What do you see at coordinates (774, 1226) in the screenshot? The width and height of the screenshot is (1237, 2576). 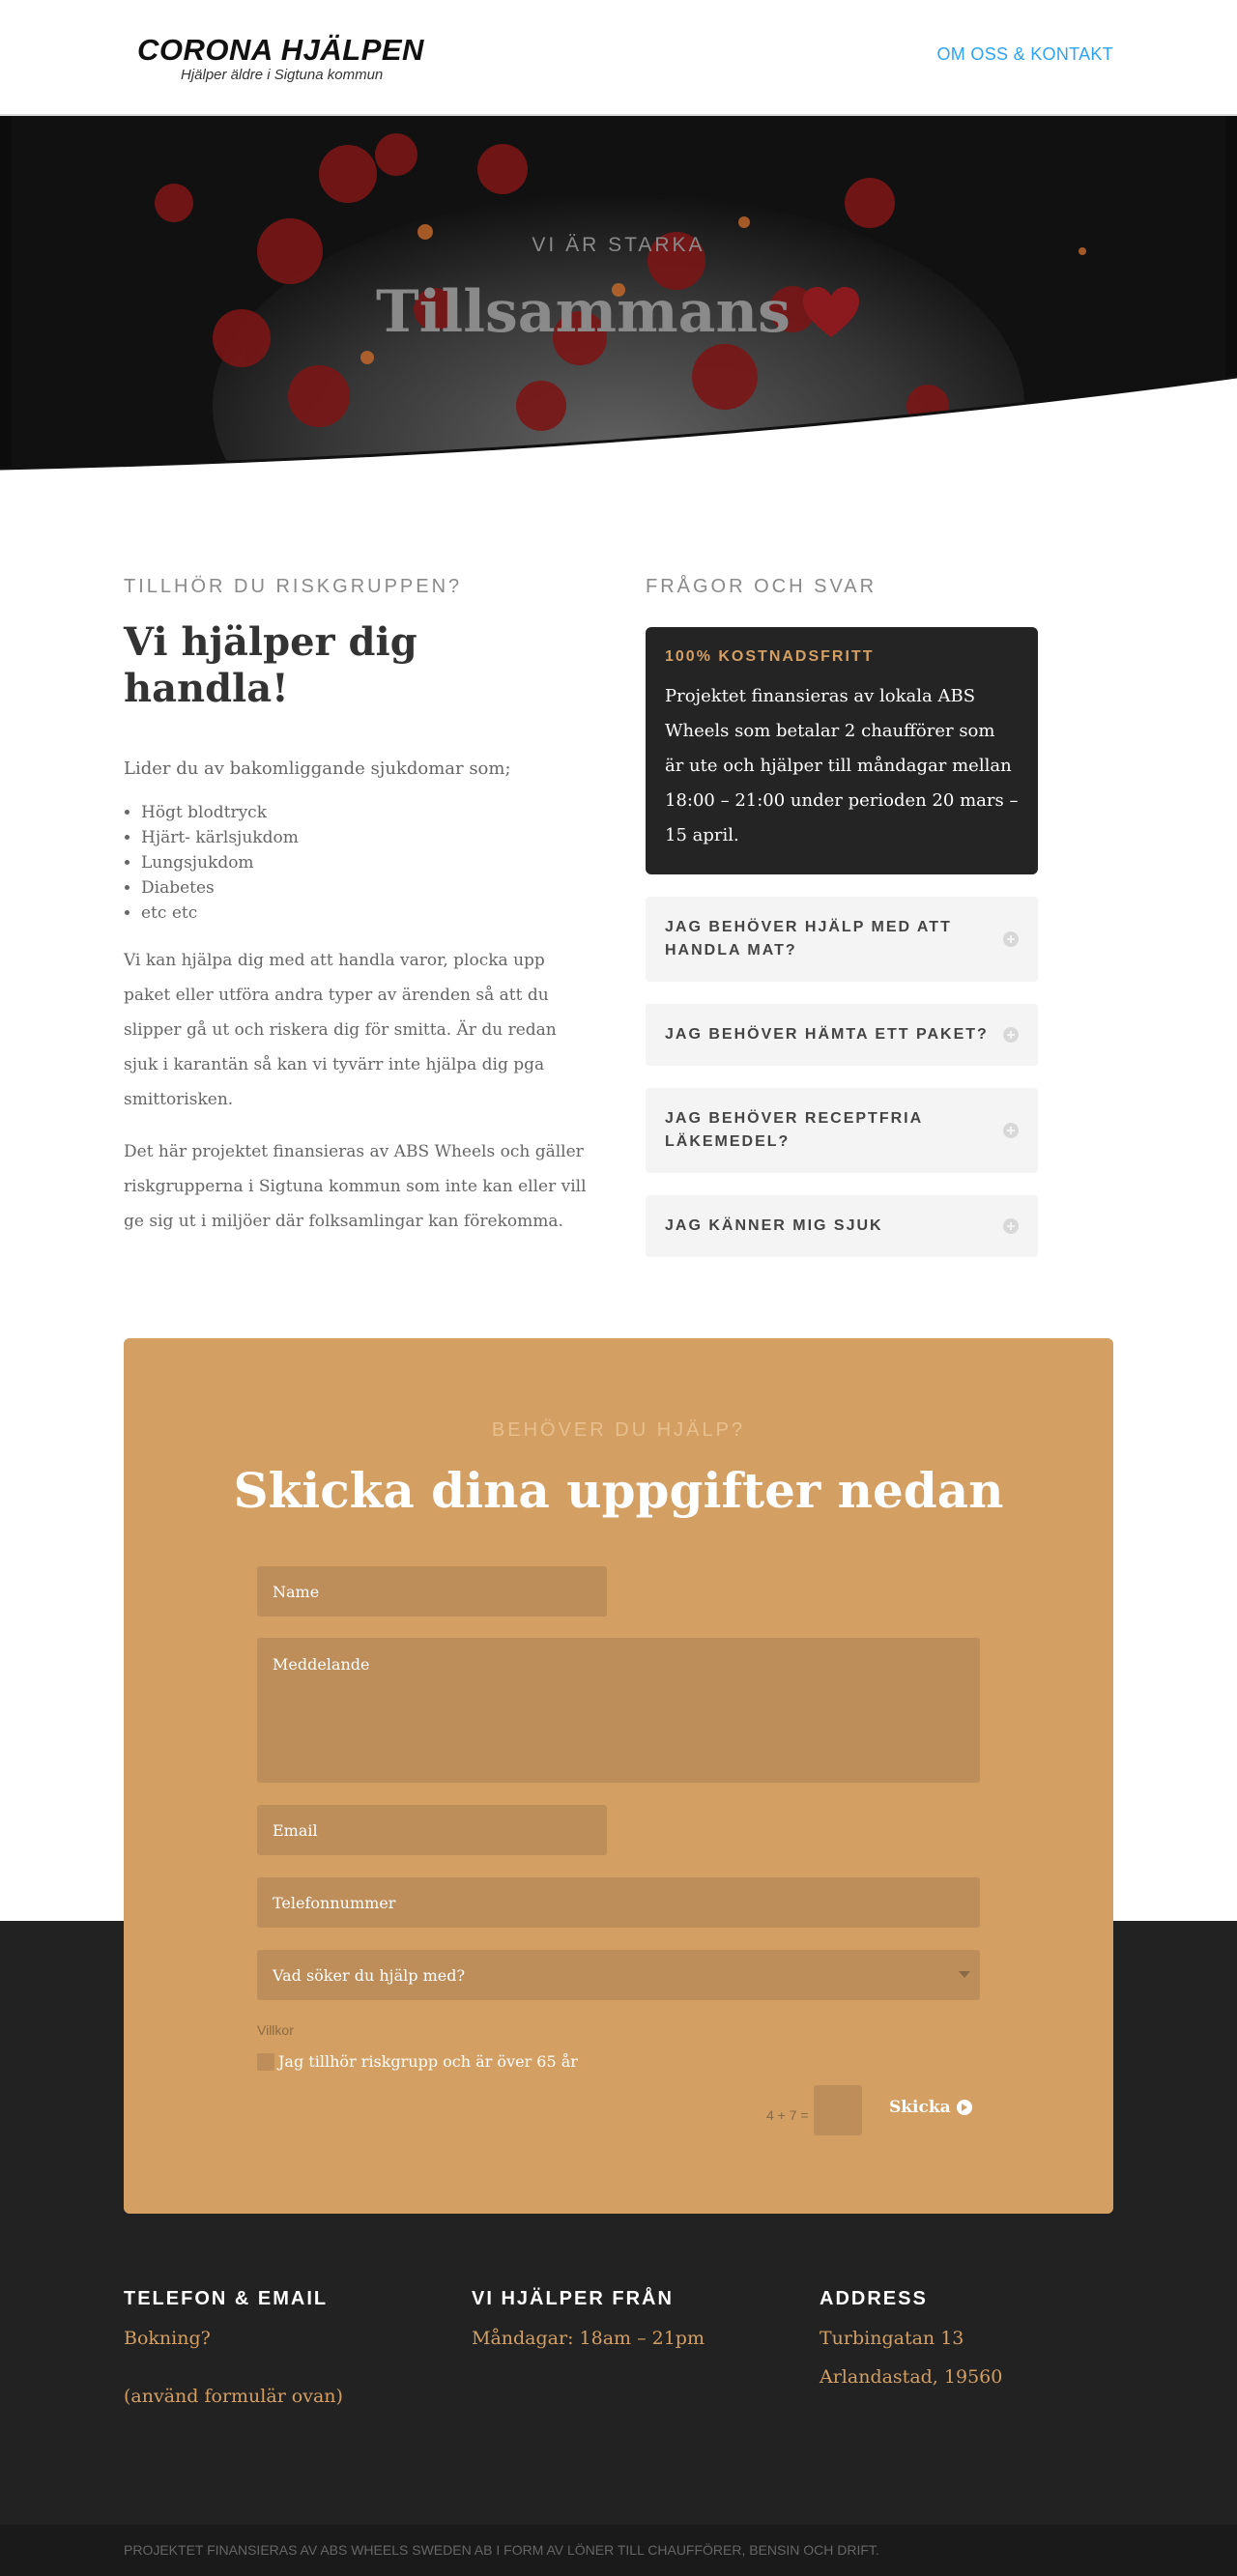 I see `faq-question: JAG KÄNNER MIG SJUK` at bounding box center [774, 1226].